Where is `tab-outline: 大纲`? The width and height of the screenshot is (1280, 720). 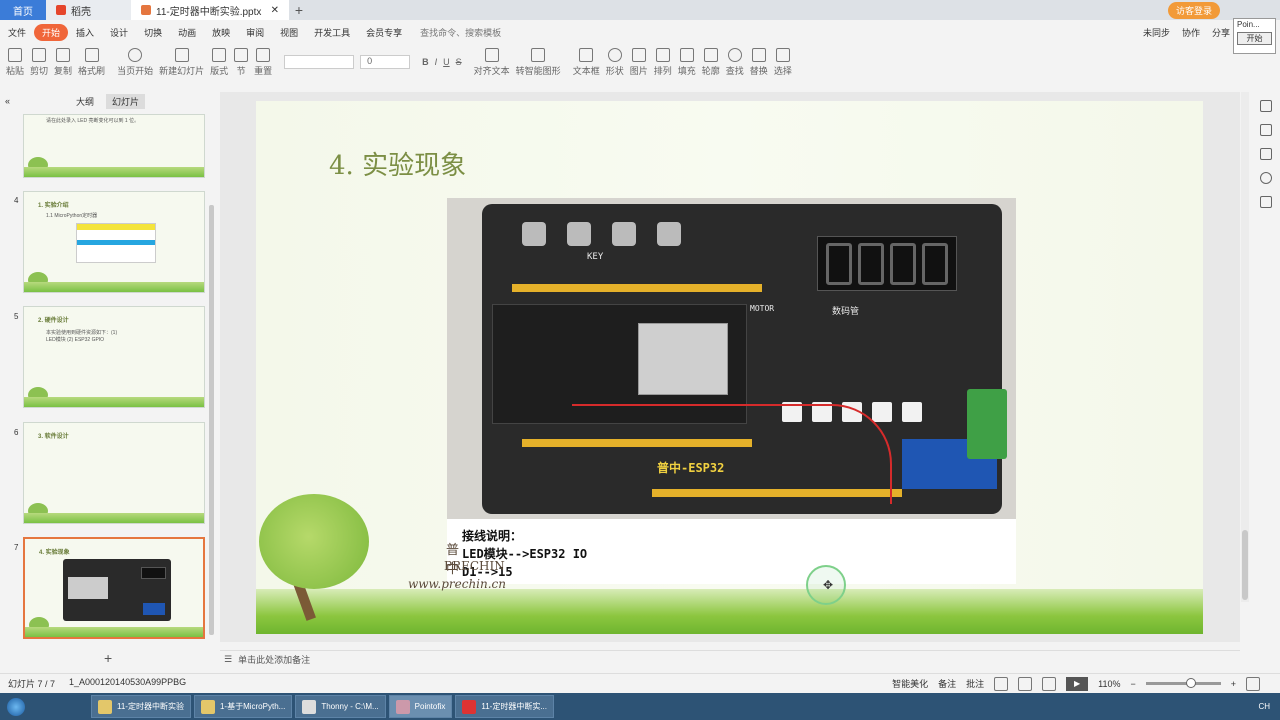
tab-outline: 大纲 is located at coordinates (85, 101).